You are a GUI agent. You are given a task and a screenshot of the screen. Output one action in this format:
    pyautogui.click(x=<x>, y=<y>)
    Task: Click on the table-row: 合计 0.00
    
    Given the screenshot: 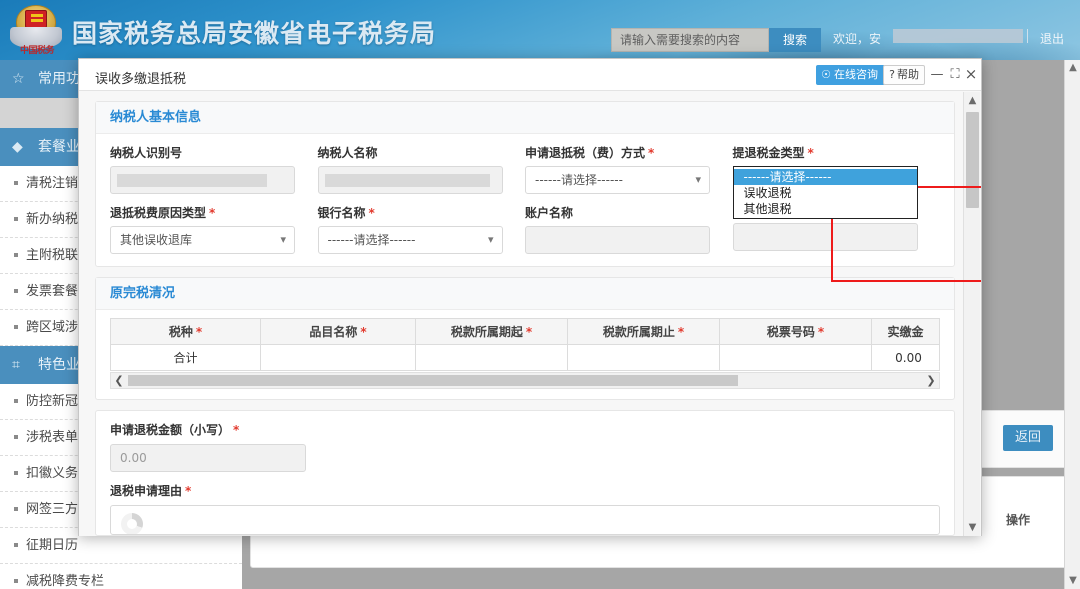 What is the action you would take?
    pyautogui.click(x=525, y=357)
    